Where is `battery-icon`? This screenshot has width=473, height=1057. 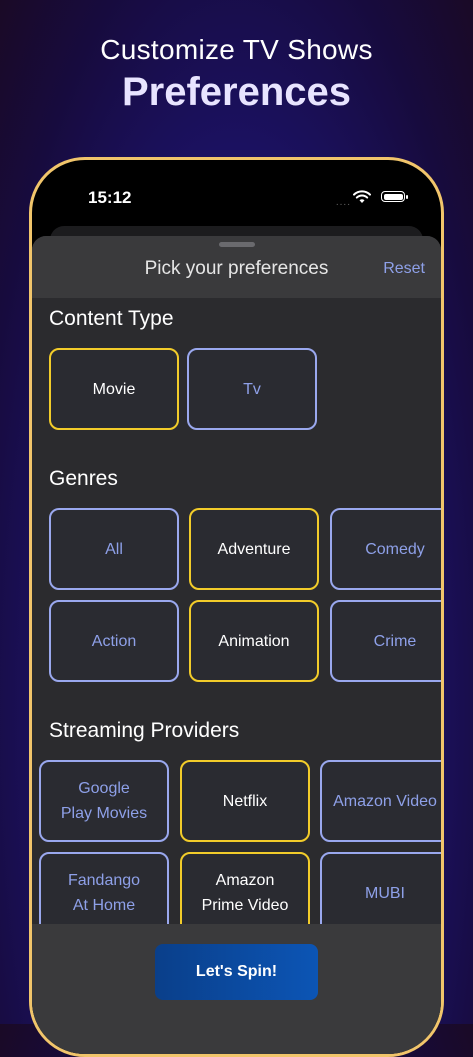
battery-icon is located at coordinates (394, 196).